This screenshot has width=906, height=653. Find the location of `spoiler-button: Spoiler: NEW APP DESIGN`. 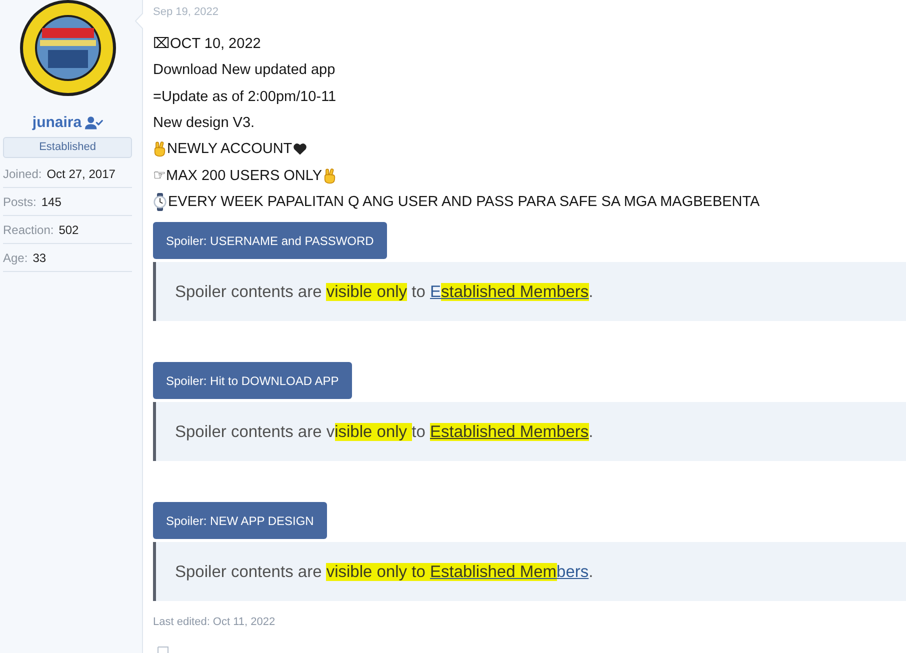

spoiler-button: Spoiler: NEW APP DESIGN is located at coordinates (240, 521).